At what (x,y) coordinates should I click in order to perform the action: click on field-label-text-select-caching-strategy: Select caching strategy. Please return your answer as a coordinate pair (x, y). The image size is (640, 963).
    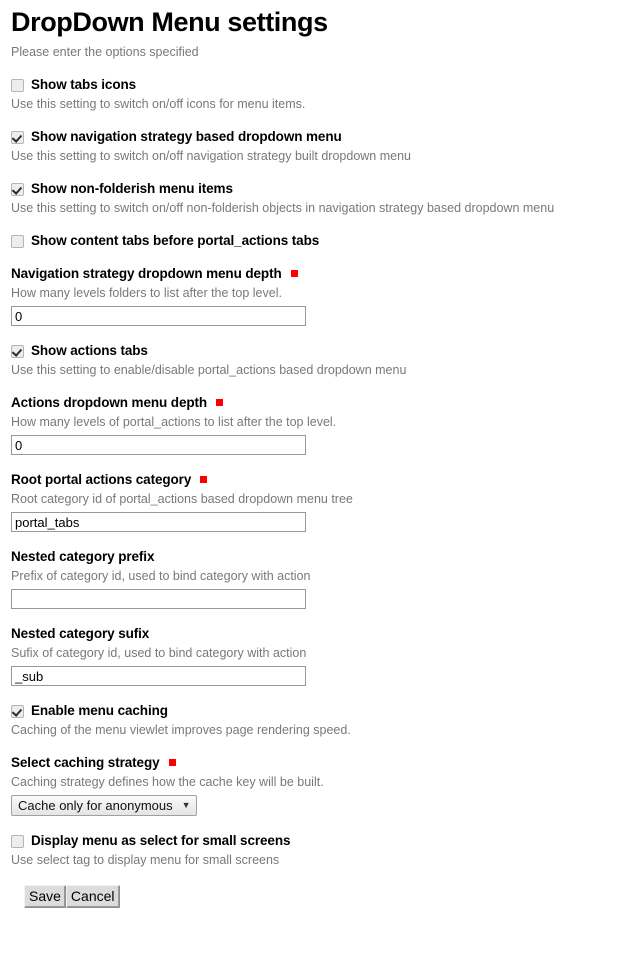
    Looking at the image, I should click on (85, 762).